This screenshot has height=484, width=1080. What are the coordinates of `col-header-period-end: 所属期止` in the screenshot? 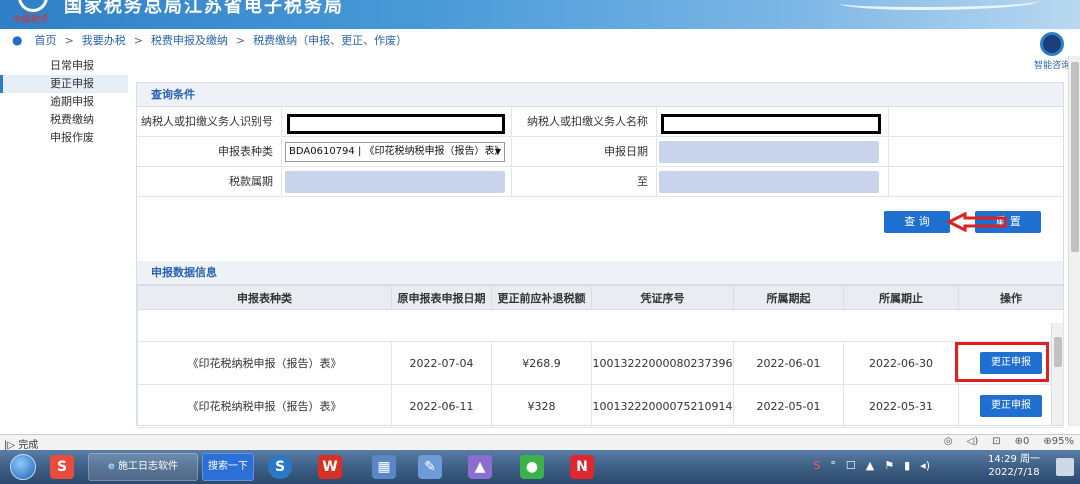 It's located at (901, 297).